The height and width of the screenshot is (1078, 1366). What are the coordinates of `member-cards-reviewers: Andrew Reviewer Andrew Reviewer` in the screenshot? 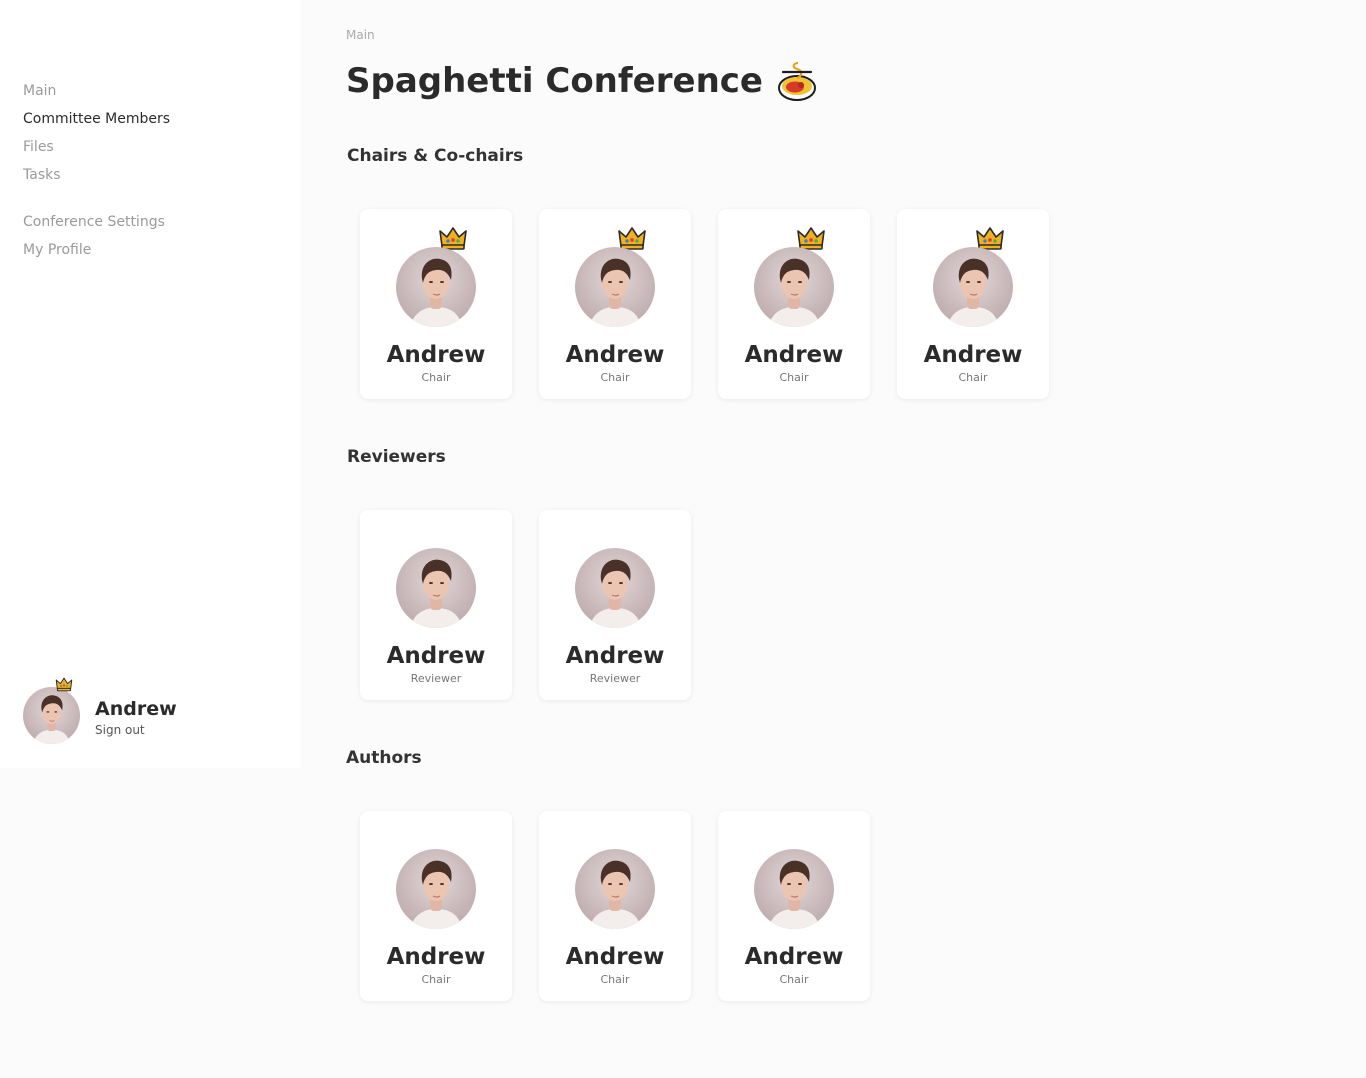 It's located at (539, 605).